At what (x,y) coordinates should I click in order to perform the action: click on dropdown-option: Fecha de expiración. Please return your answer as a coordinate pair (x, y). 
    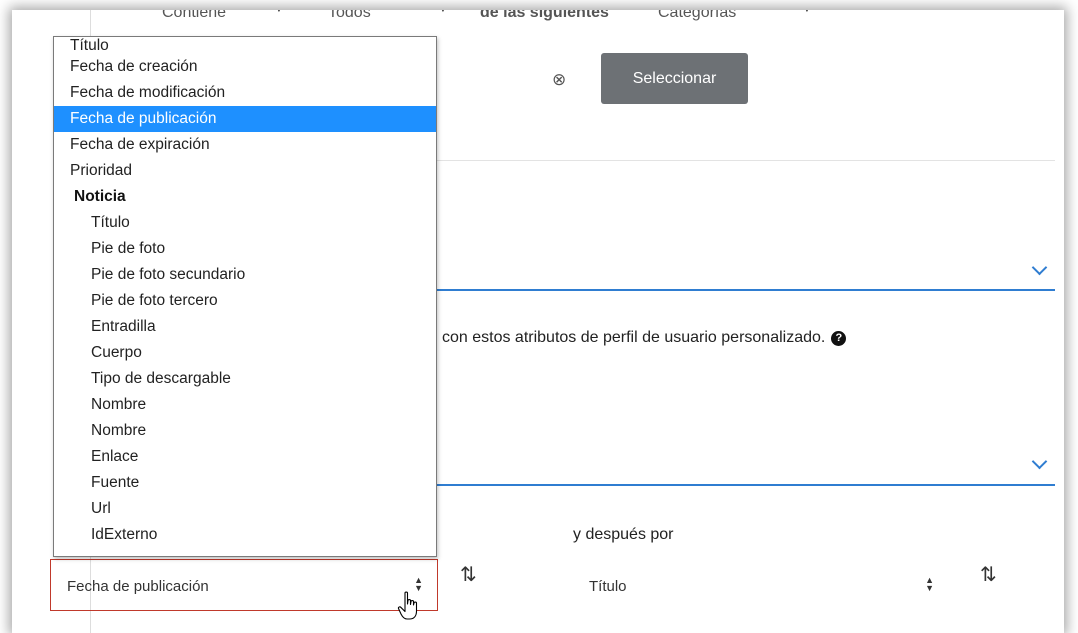
    Looking at the image, I should click on (245, 145).